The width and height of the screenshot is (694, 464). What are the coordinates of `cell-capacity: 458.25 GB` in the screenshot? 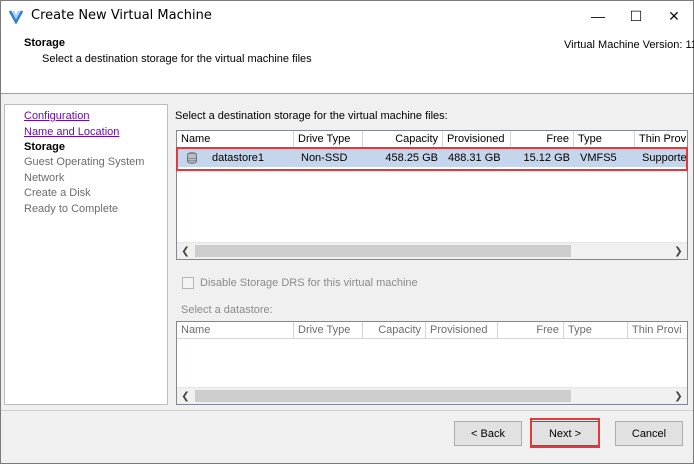 It's located at (411, 158).